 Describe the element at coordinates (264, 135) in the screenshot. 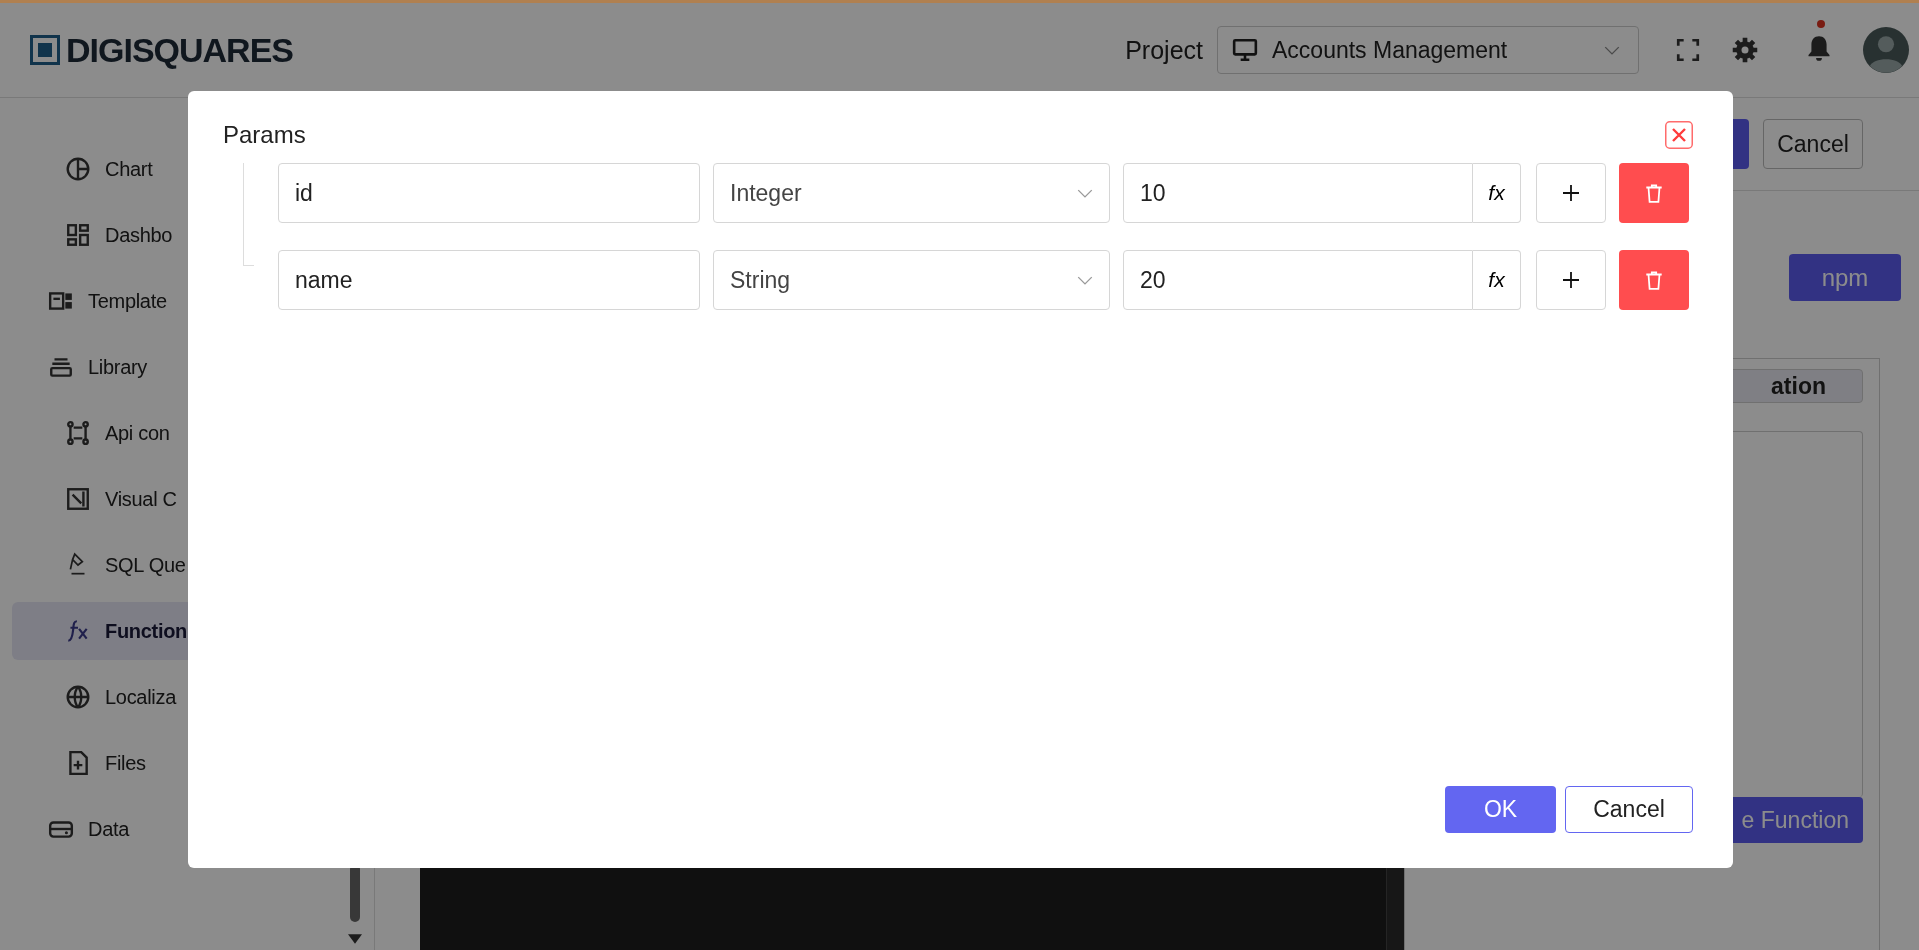

I see `dialog-title: Params` at that location.